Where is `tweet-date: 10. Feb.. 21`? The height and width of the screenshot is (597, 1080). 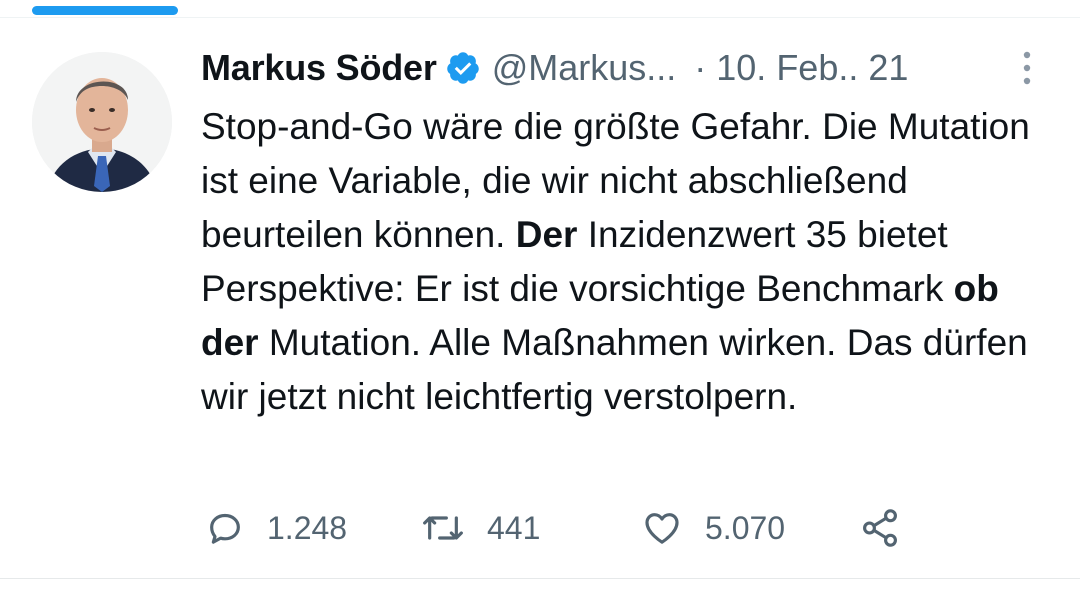
tweet-date: 10. Feb.. 21 is located at coordinates (812, 68).